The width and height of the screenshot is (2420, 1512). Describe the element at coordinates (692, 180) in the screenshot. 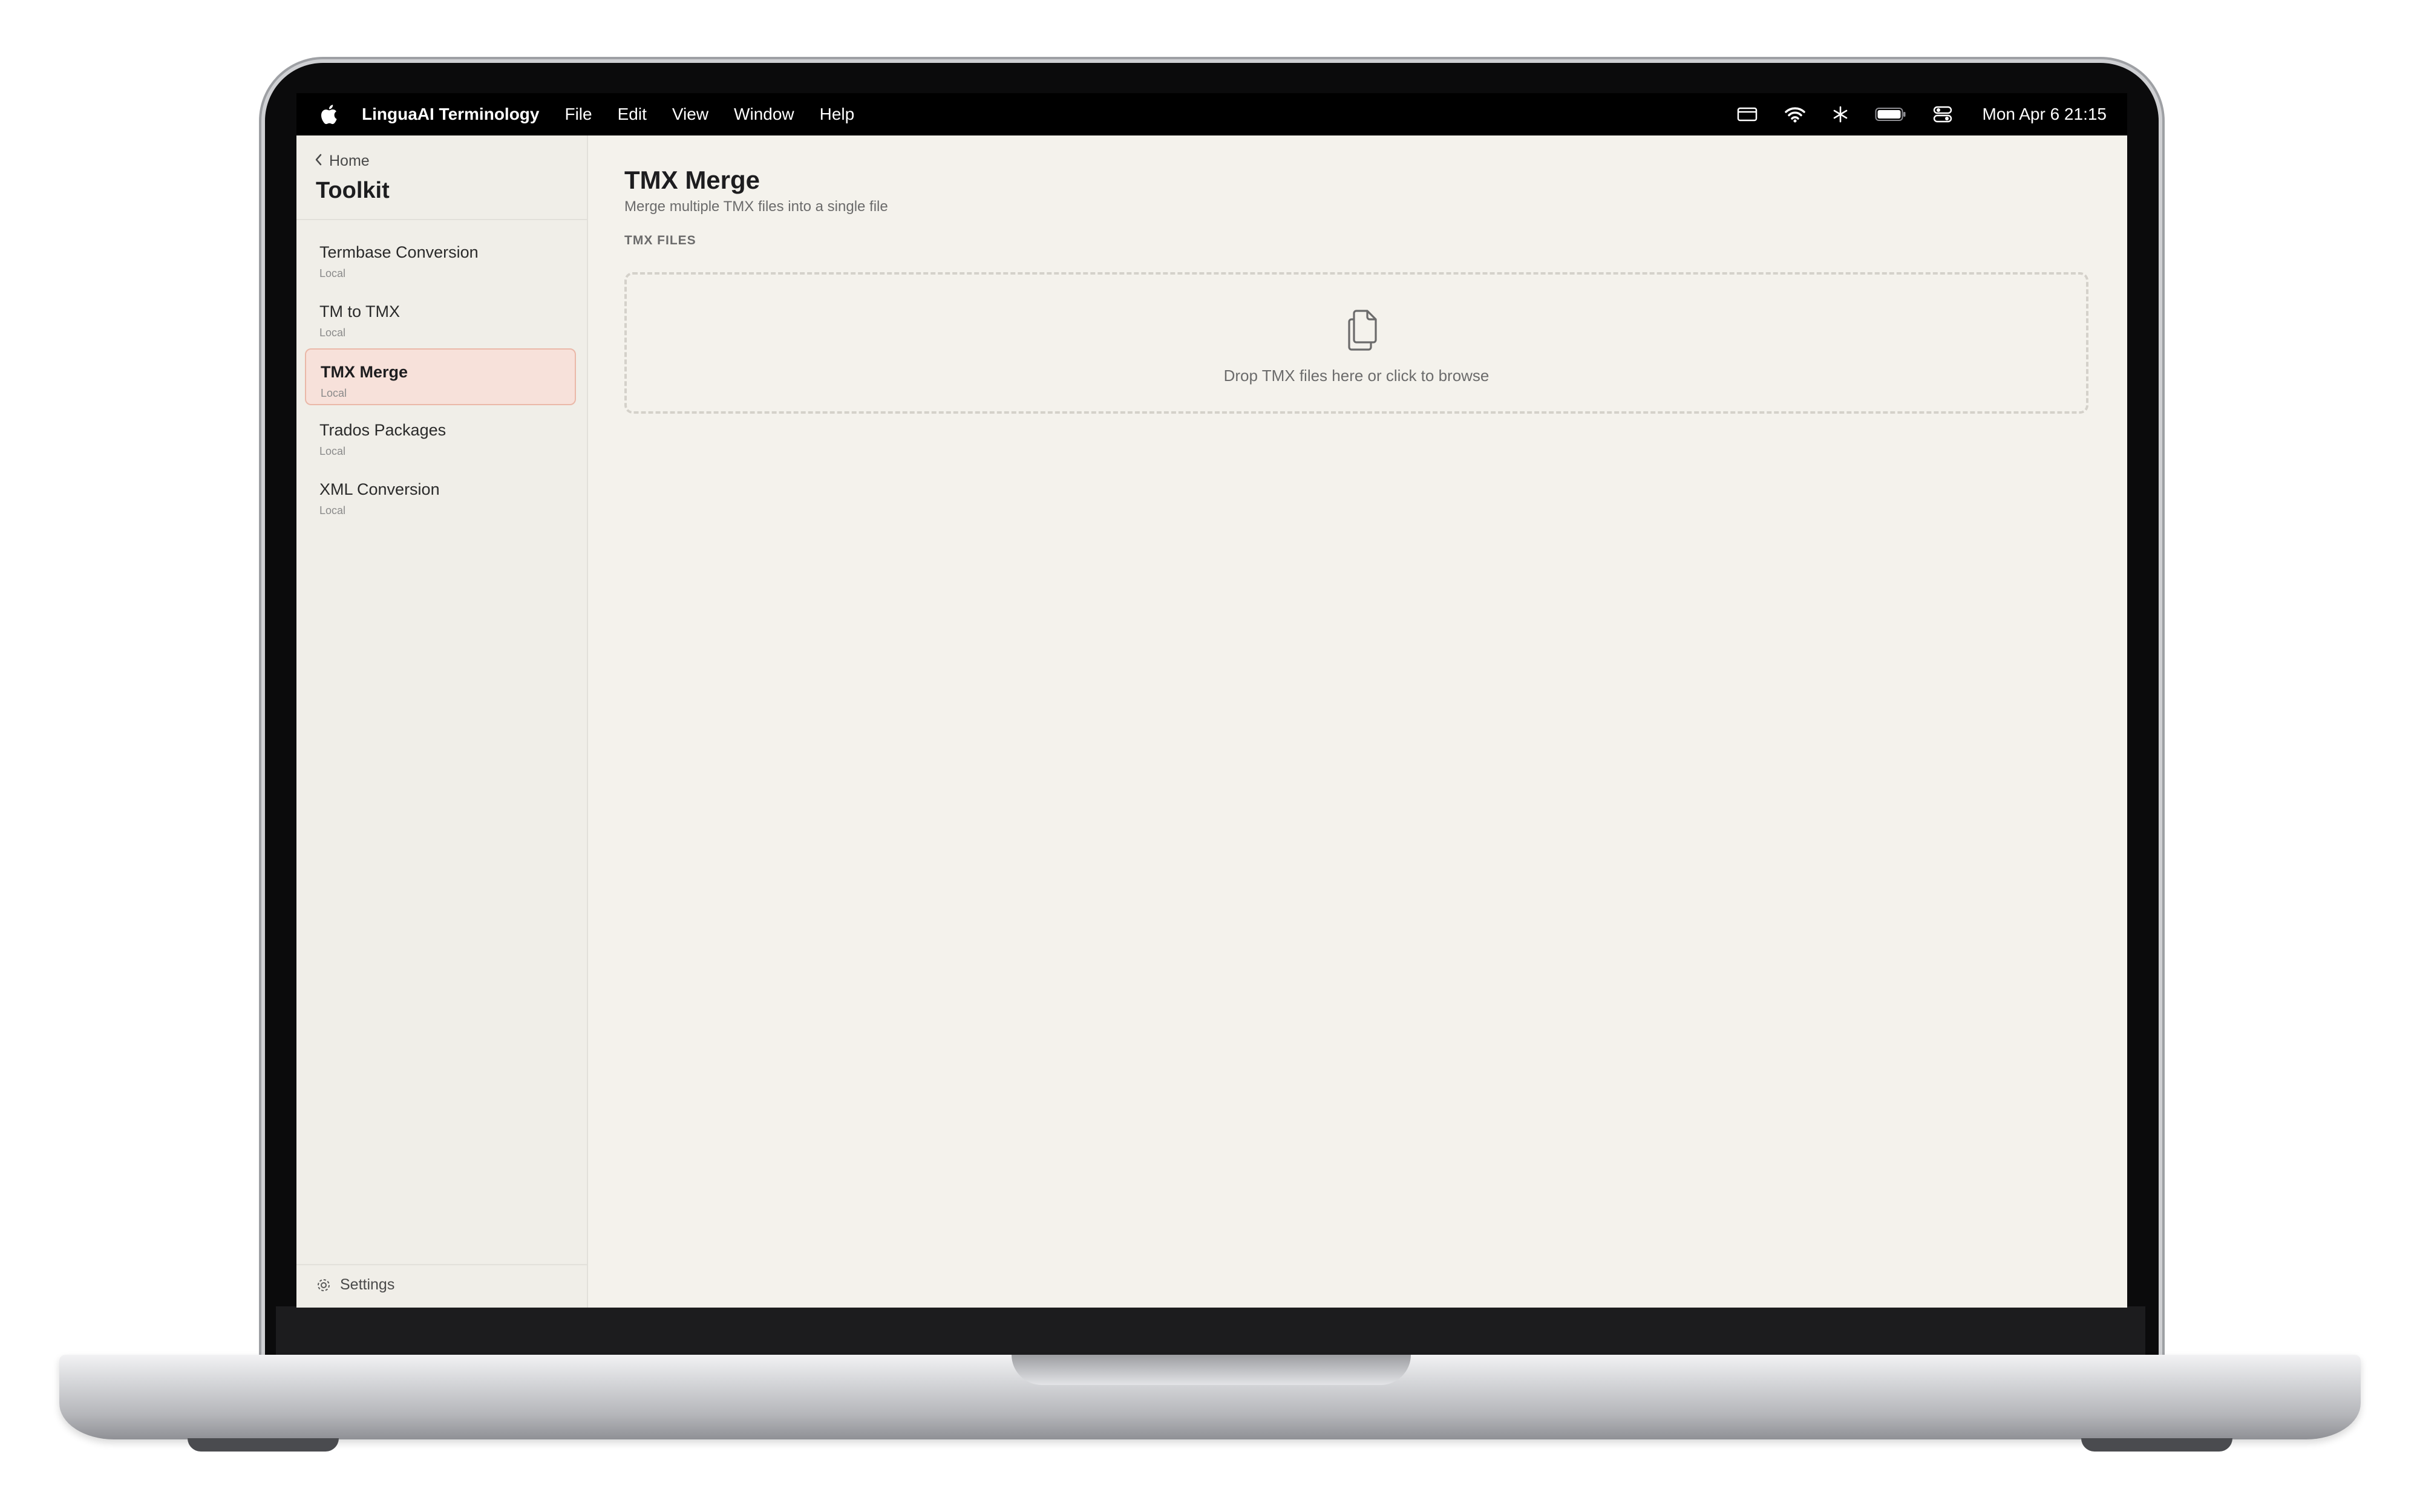

I see `page-title: TMX Merge` at that location.